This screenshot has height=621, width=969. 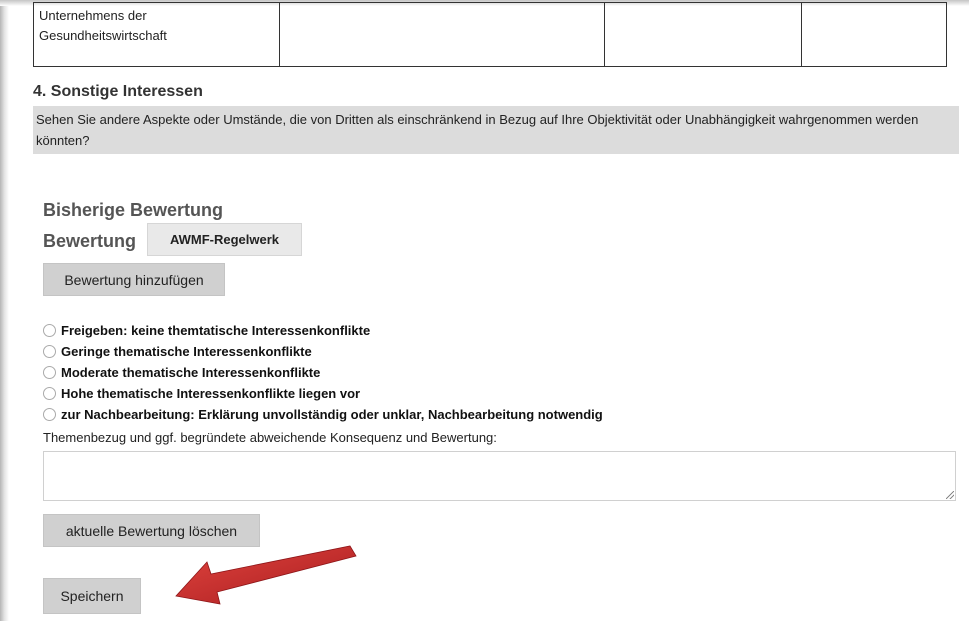 I want to click on add-evaluation-button: Bewertung hinzufügen, so click(x=134, y=279).